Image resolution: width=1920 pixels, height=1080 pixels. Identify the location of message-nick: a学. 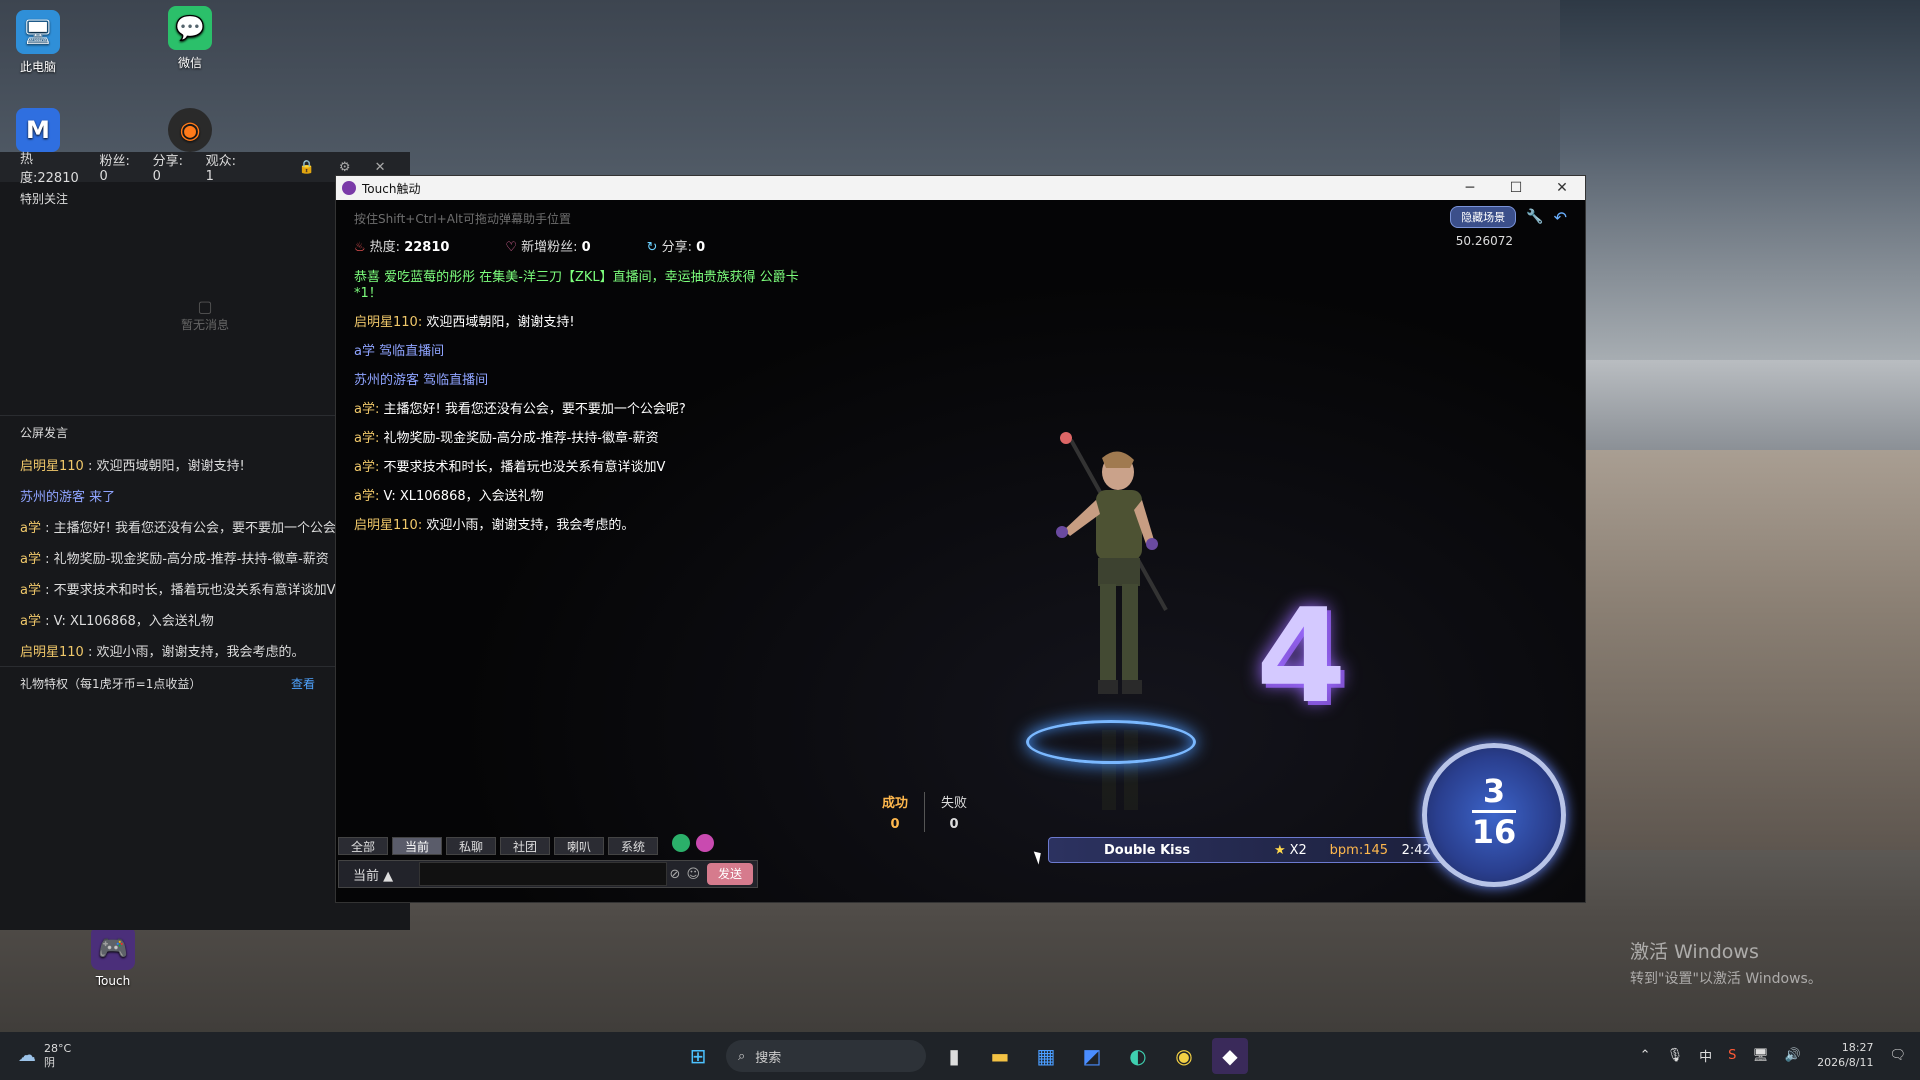
(30, 528).